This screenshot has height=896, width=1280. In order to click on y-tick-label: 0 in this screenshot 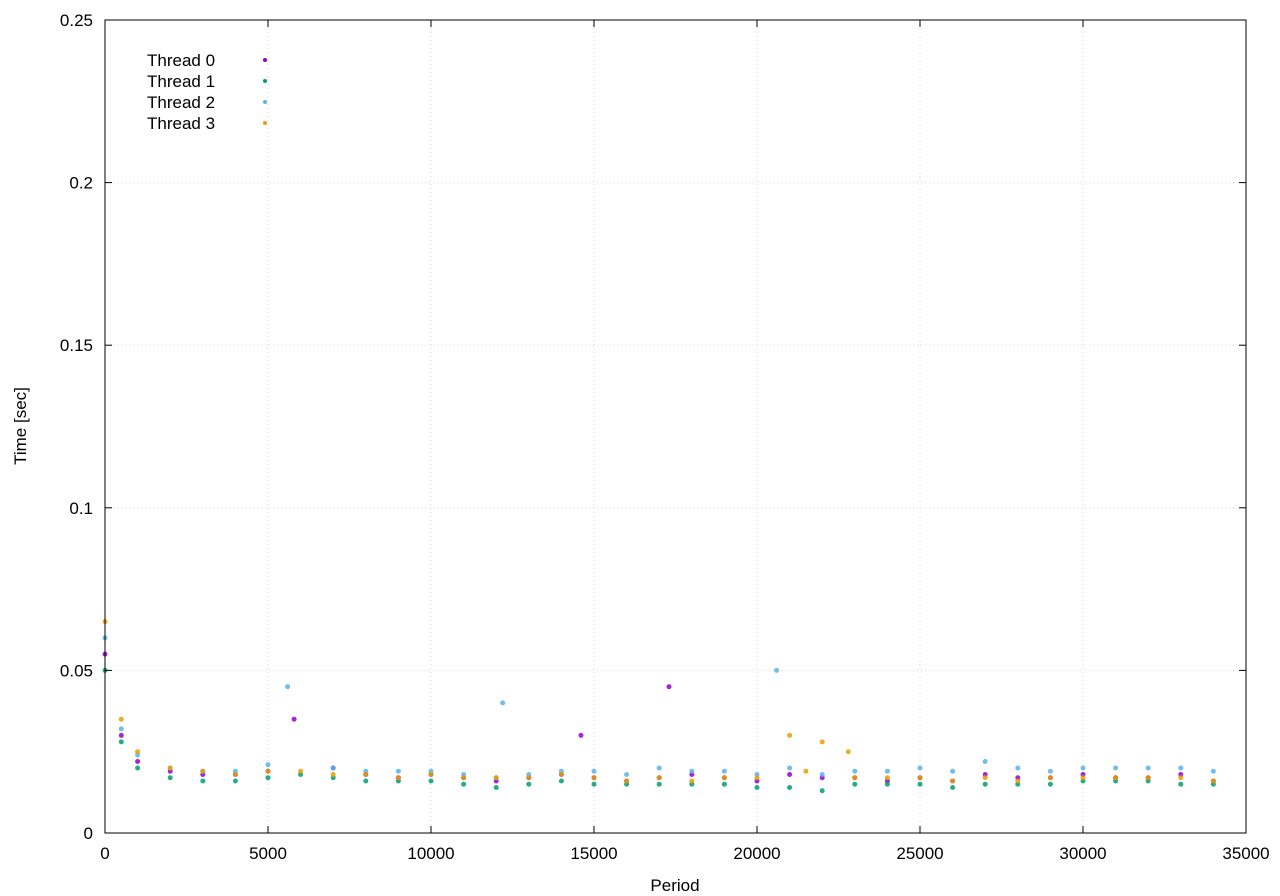, I will do `click(88, 833)`.